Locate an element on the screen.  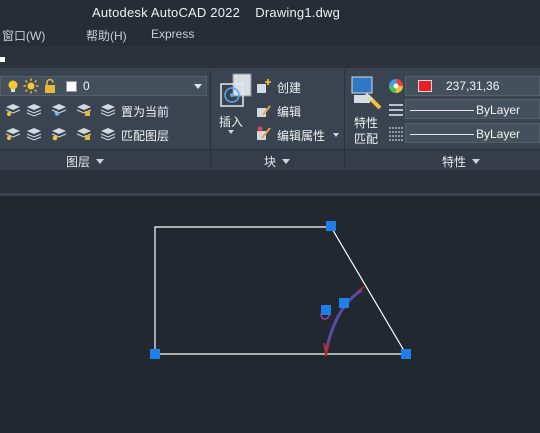
layer-freeze-icon: ✱ is located at coordinates (59, 109).